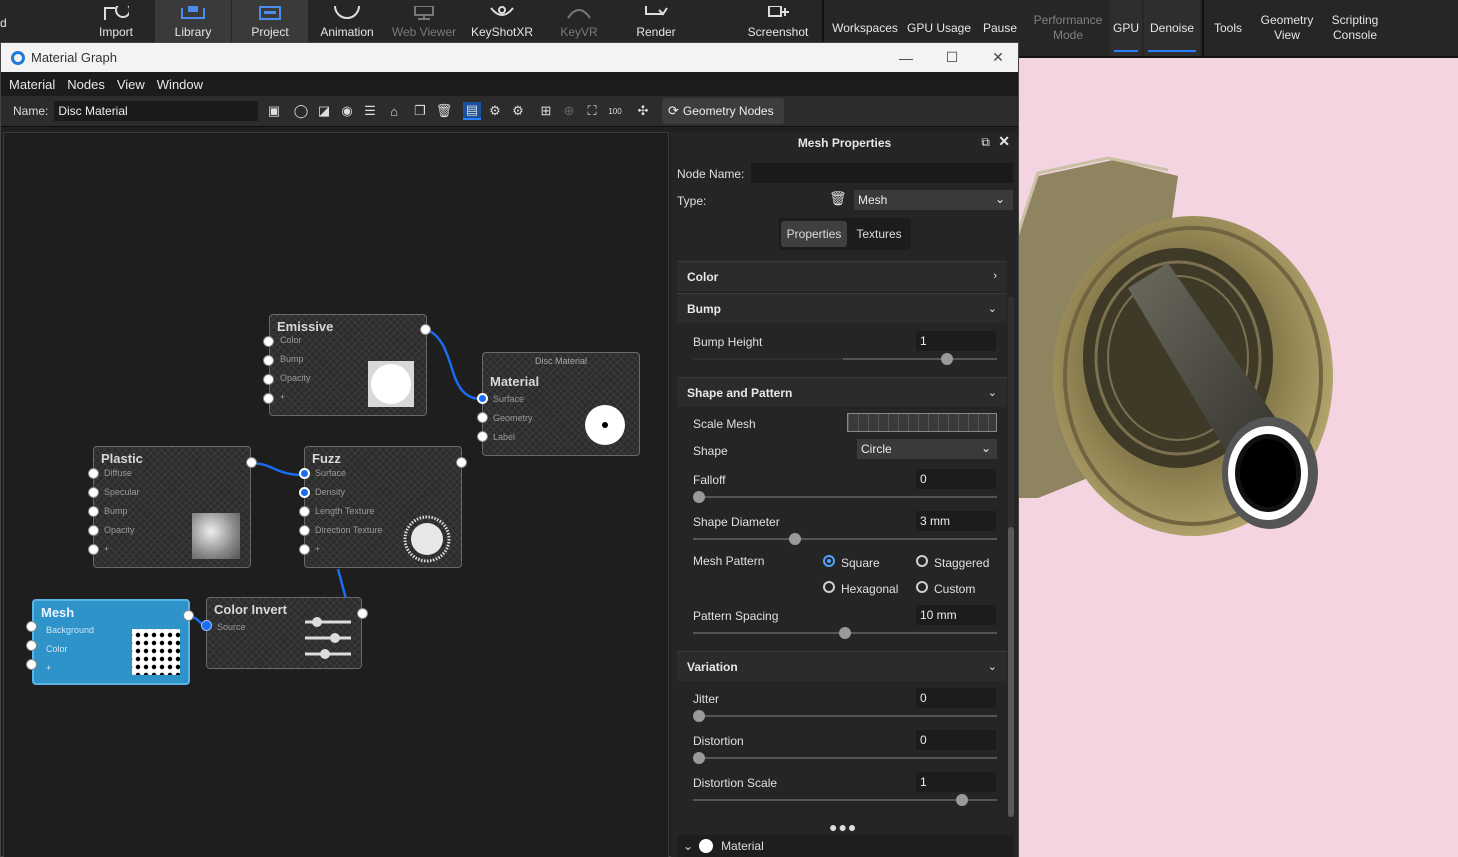  Describe the element at coordinates (86, 84) in the screenshot. I see `menu-nodes: Nodes` at that location.